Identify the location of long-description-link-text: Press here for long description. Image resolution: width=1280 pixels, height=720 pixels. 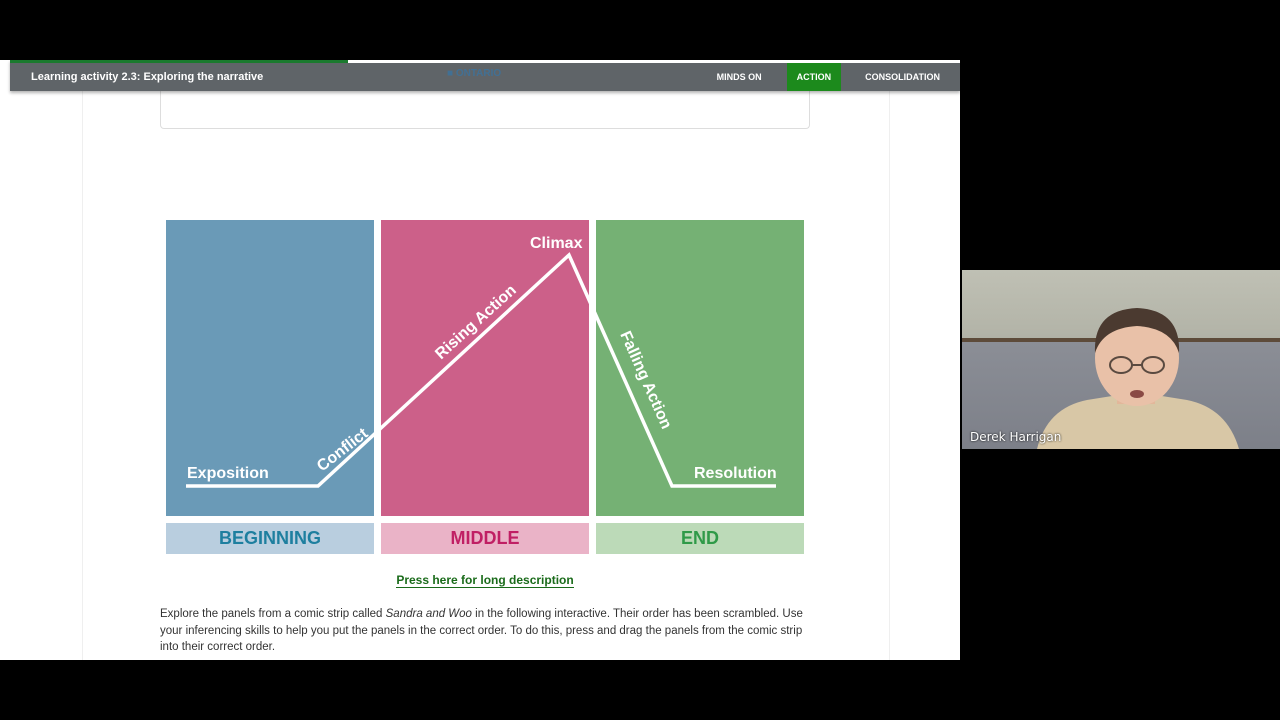
(485, 580).